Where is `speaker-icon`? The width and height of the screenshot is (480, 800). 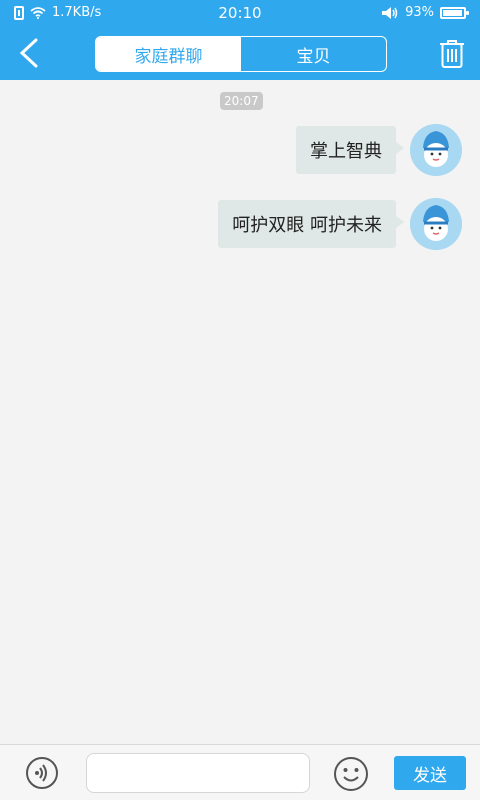 speaker-icon is located at coordinates (390, 12).